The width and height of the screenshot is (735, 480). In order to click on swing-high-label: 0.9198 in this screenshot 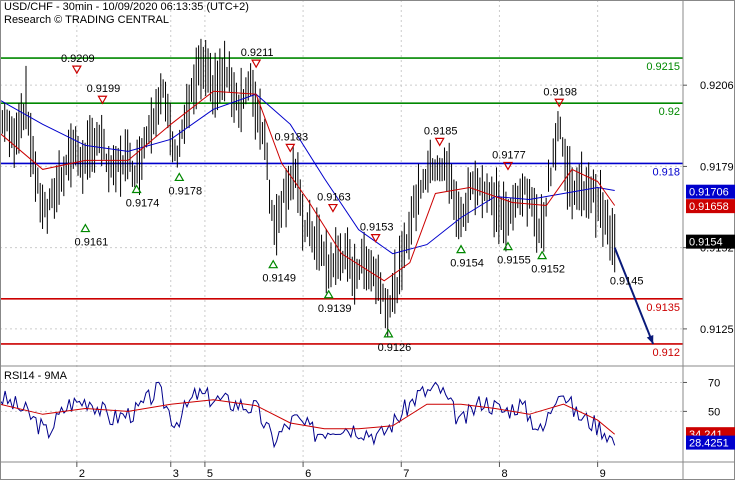, I will do `click(560, 92)`.